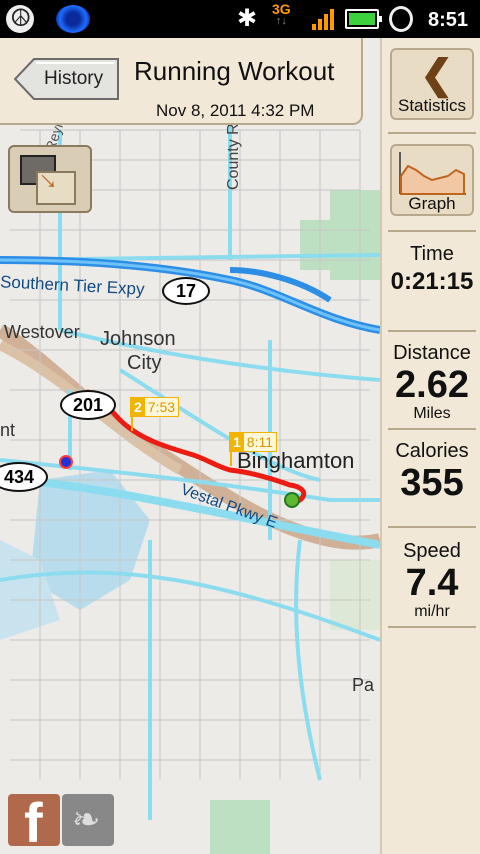 This screenshot has height=854, width=480. I want to click on time-label: Time, so click(432, 254).